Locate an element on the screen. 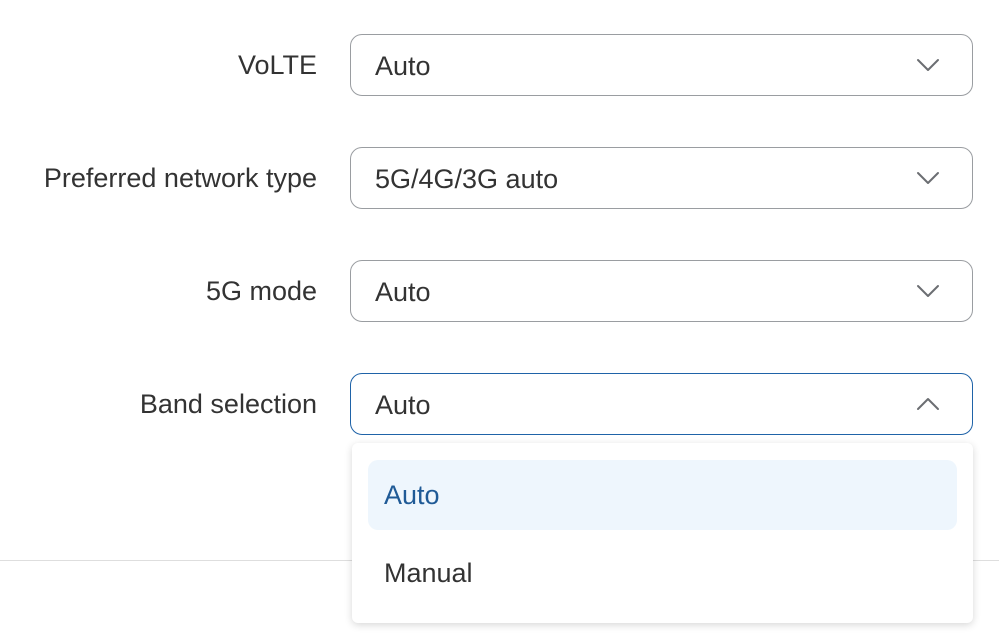 The height and width of the screenshot is (637, 999). volte-select: Auto is located at coordinates (661, 65).